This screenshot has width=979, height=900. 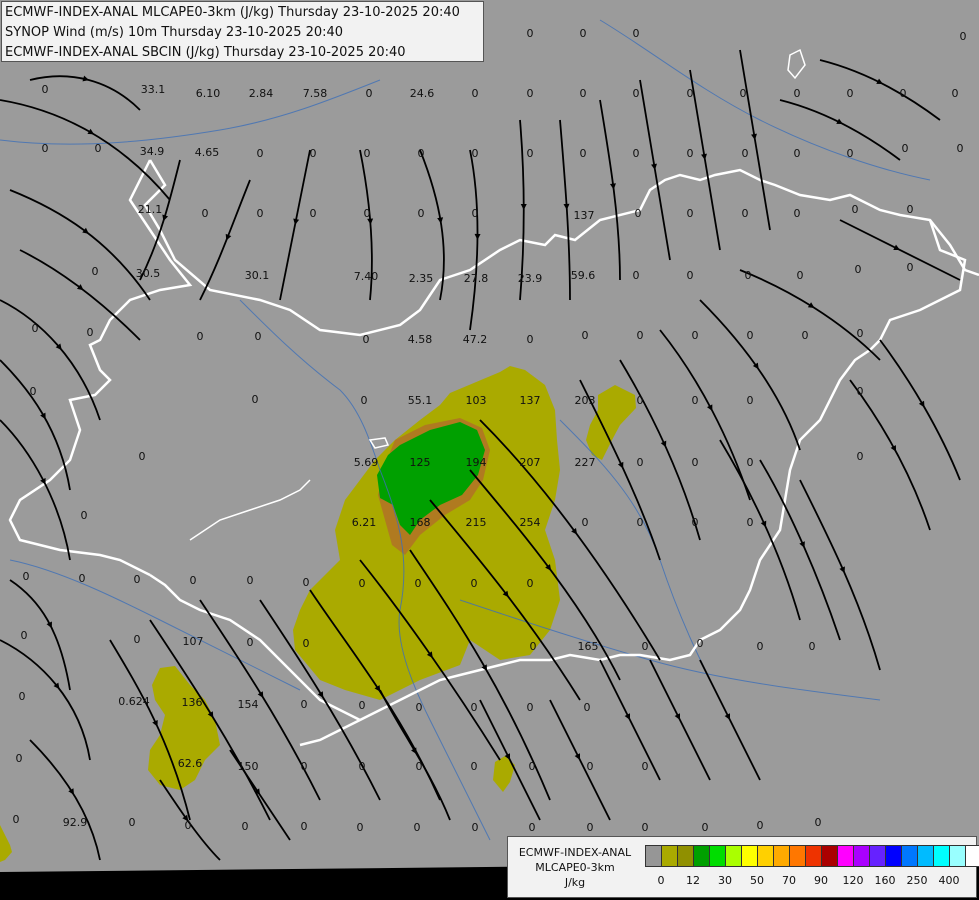 I want to click on point-value-label: 55.1, so click(x=420, y=400).